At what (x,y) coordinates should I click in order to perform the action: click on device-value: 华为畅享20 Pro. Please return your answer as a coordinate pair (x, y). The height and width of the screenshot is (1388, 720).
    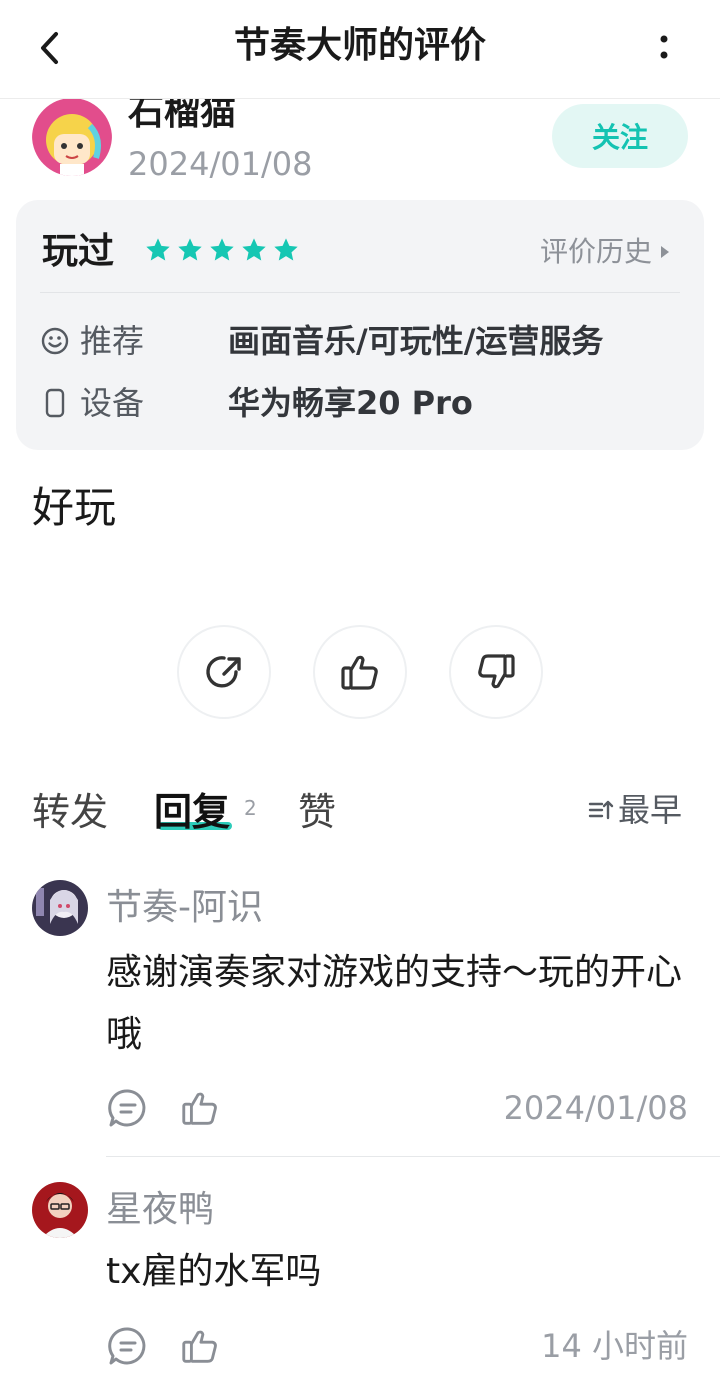
    Looking at the image, I should click on (350, 403).